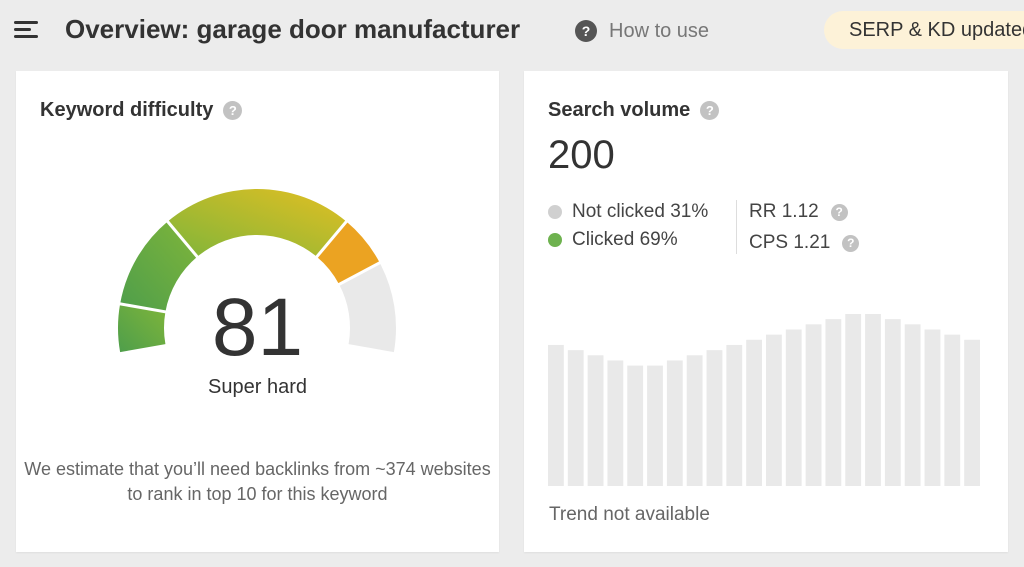  Describe the element at coordinates (619, 110) in the screenshot. I see `search-volume-title: Search volume` at that location.